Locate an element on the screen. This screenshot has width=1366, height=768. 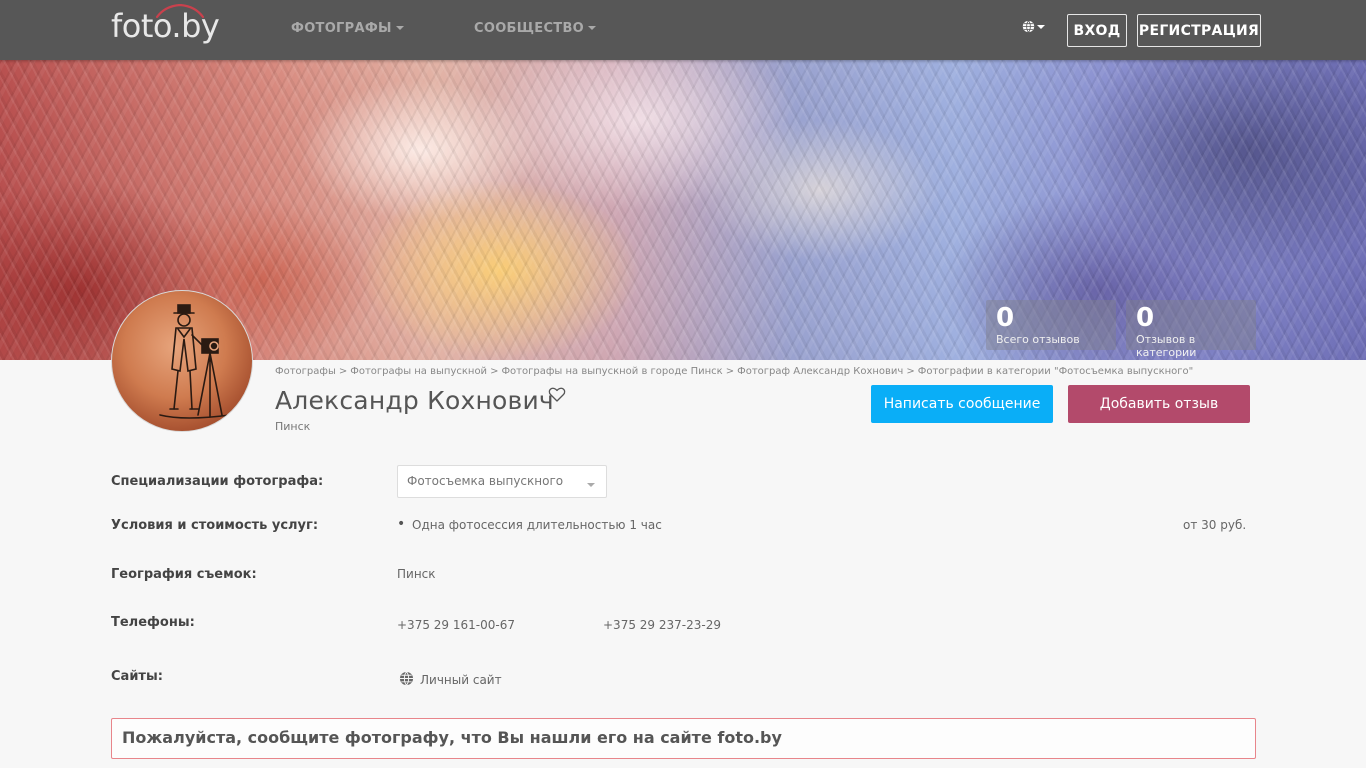
nav-photographers: ФОТОГРАФЫ is located at coordinates (347, 28).